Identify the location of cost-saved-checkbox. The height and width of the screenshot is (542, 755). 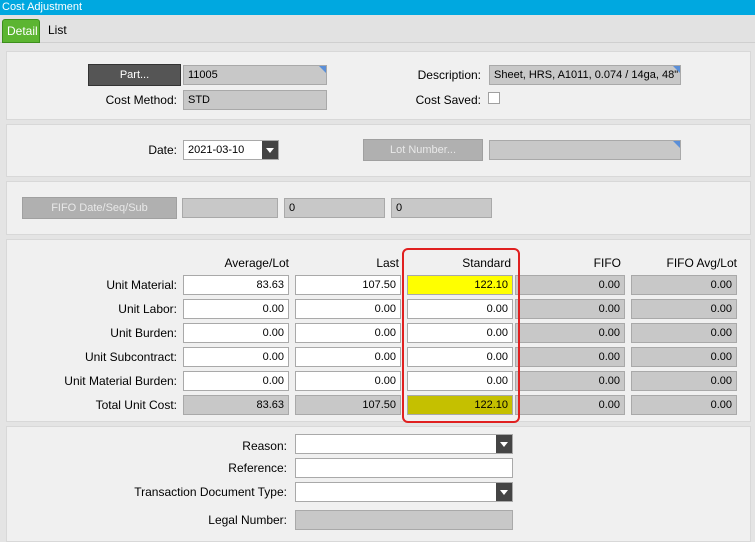
(494, 98).